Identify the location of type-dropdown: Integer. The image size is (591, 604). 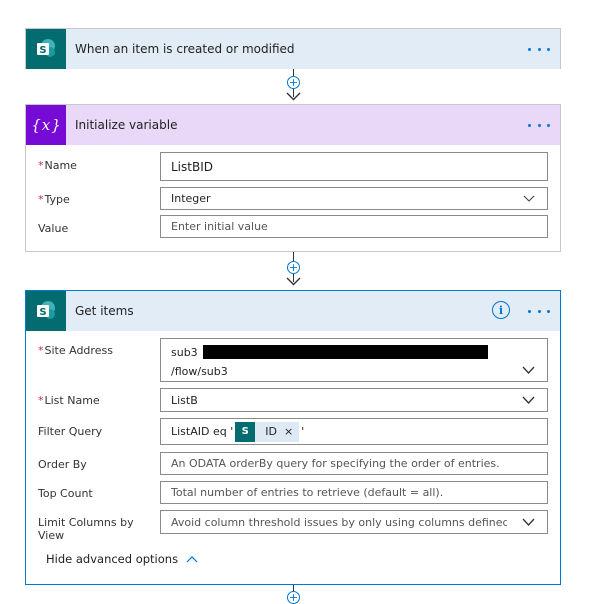
(354, 198).